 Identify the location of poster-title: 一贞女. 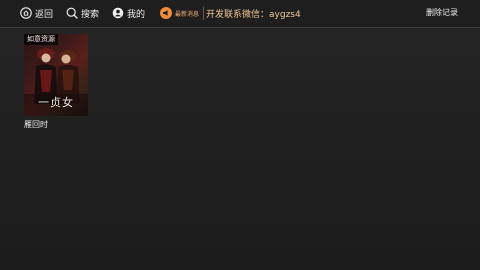
(56, 102).